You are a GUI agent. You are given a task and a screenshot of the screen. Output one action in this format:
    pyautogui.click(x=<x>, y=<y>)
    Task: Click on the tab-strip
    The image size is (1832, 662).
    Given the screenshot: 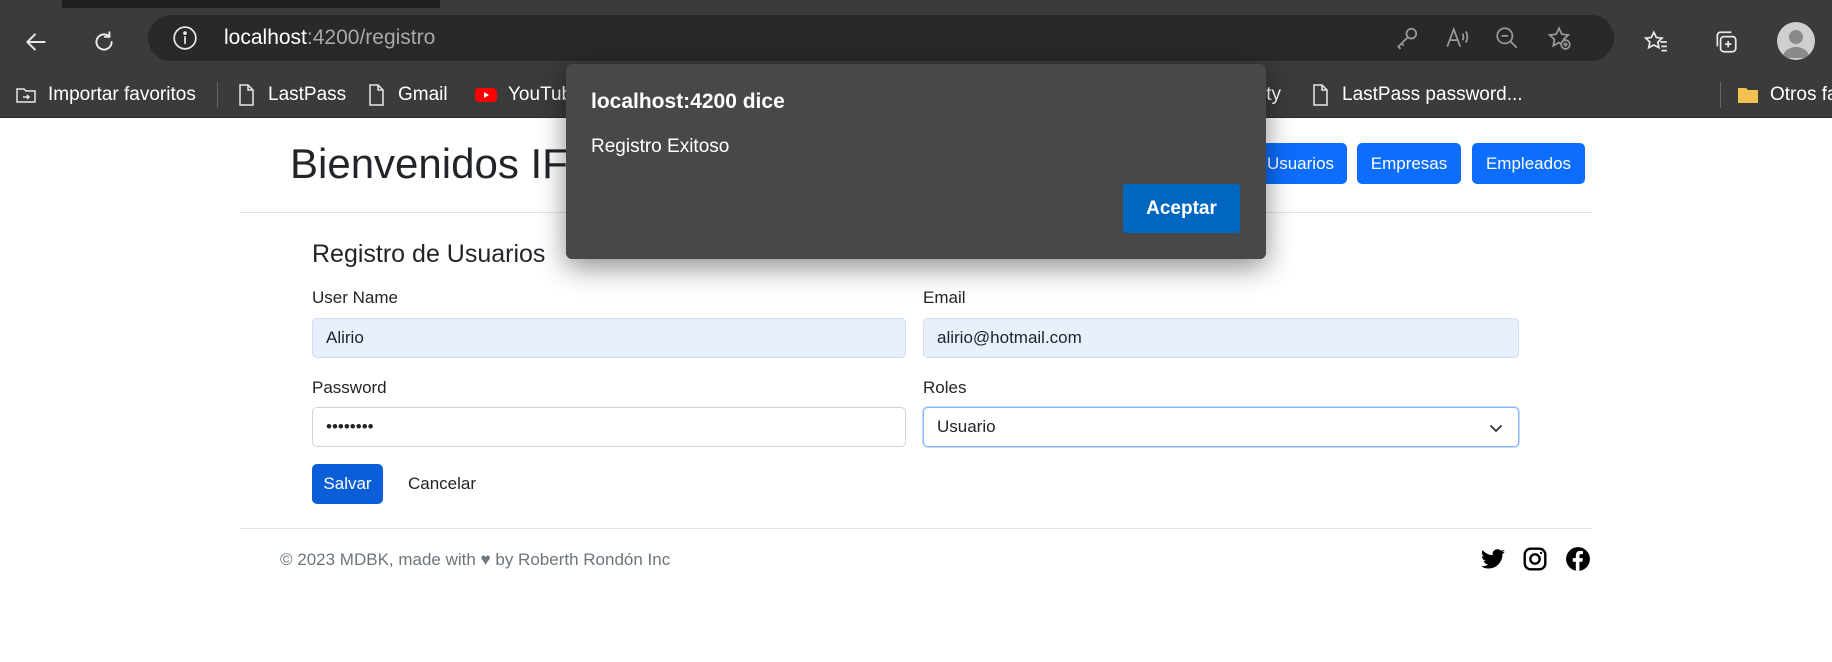 What is the action you would take?
    pyautogui.click(x=916, y=4)
    